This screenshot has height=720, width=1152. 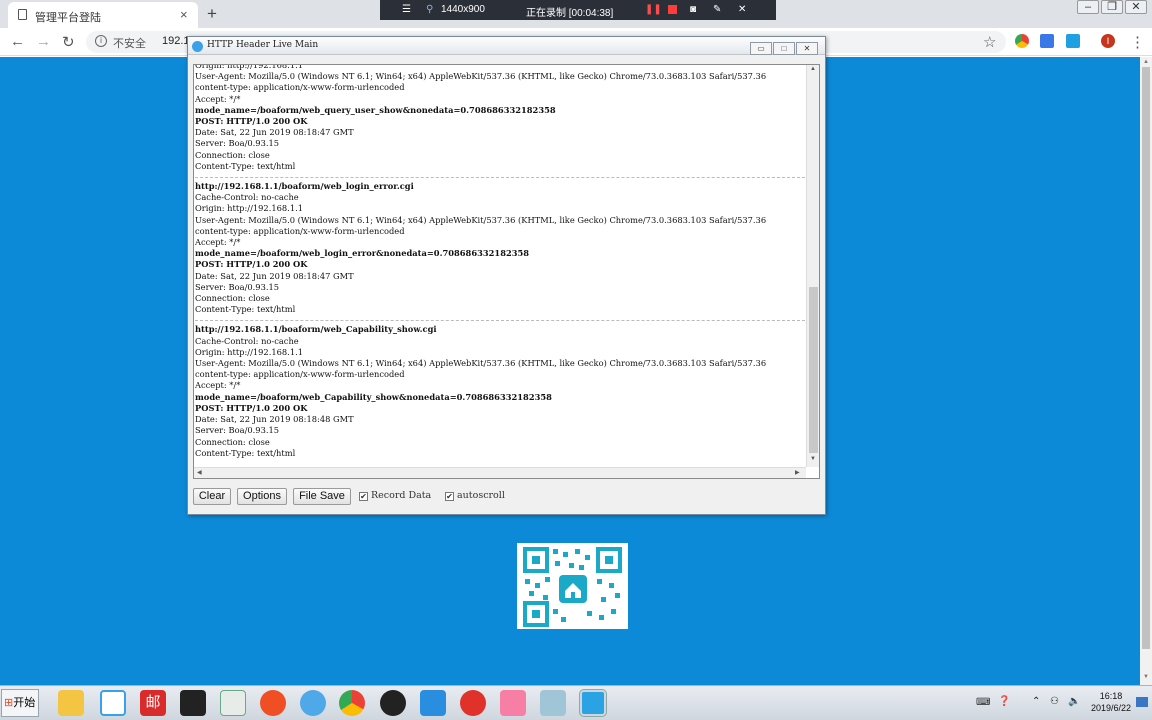 I want to click on close-button: ✕, so click(x=807, y=48).